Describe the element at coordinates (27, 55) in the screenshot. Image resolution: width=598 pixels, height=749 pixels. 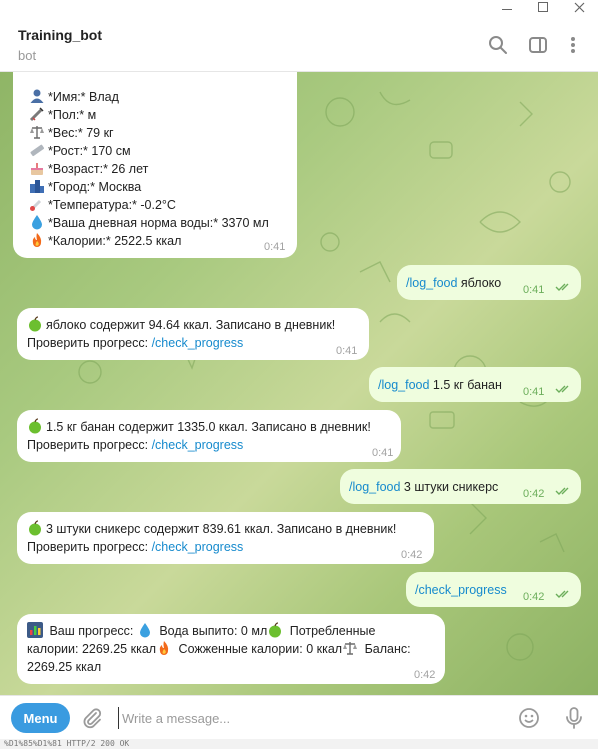
I see `chat-subtitle: bot` at that location.